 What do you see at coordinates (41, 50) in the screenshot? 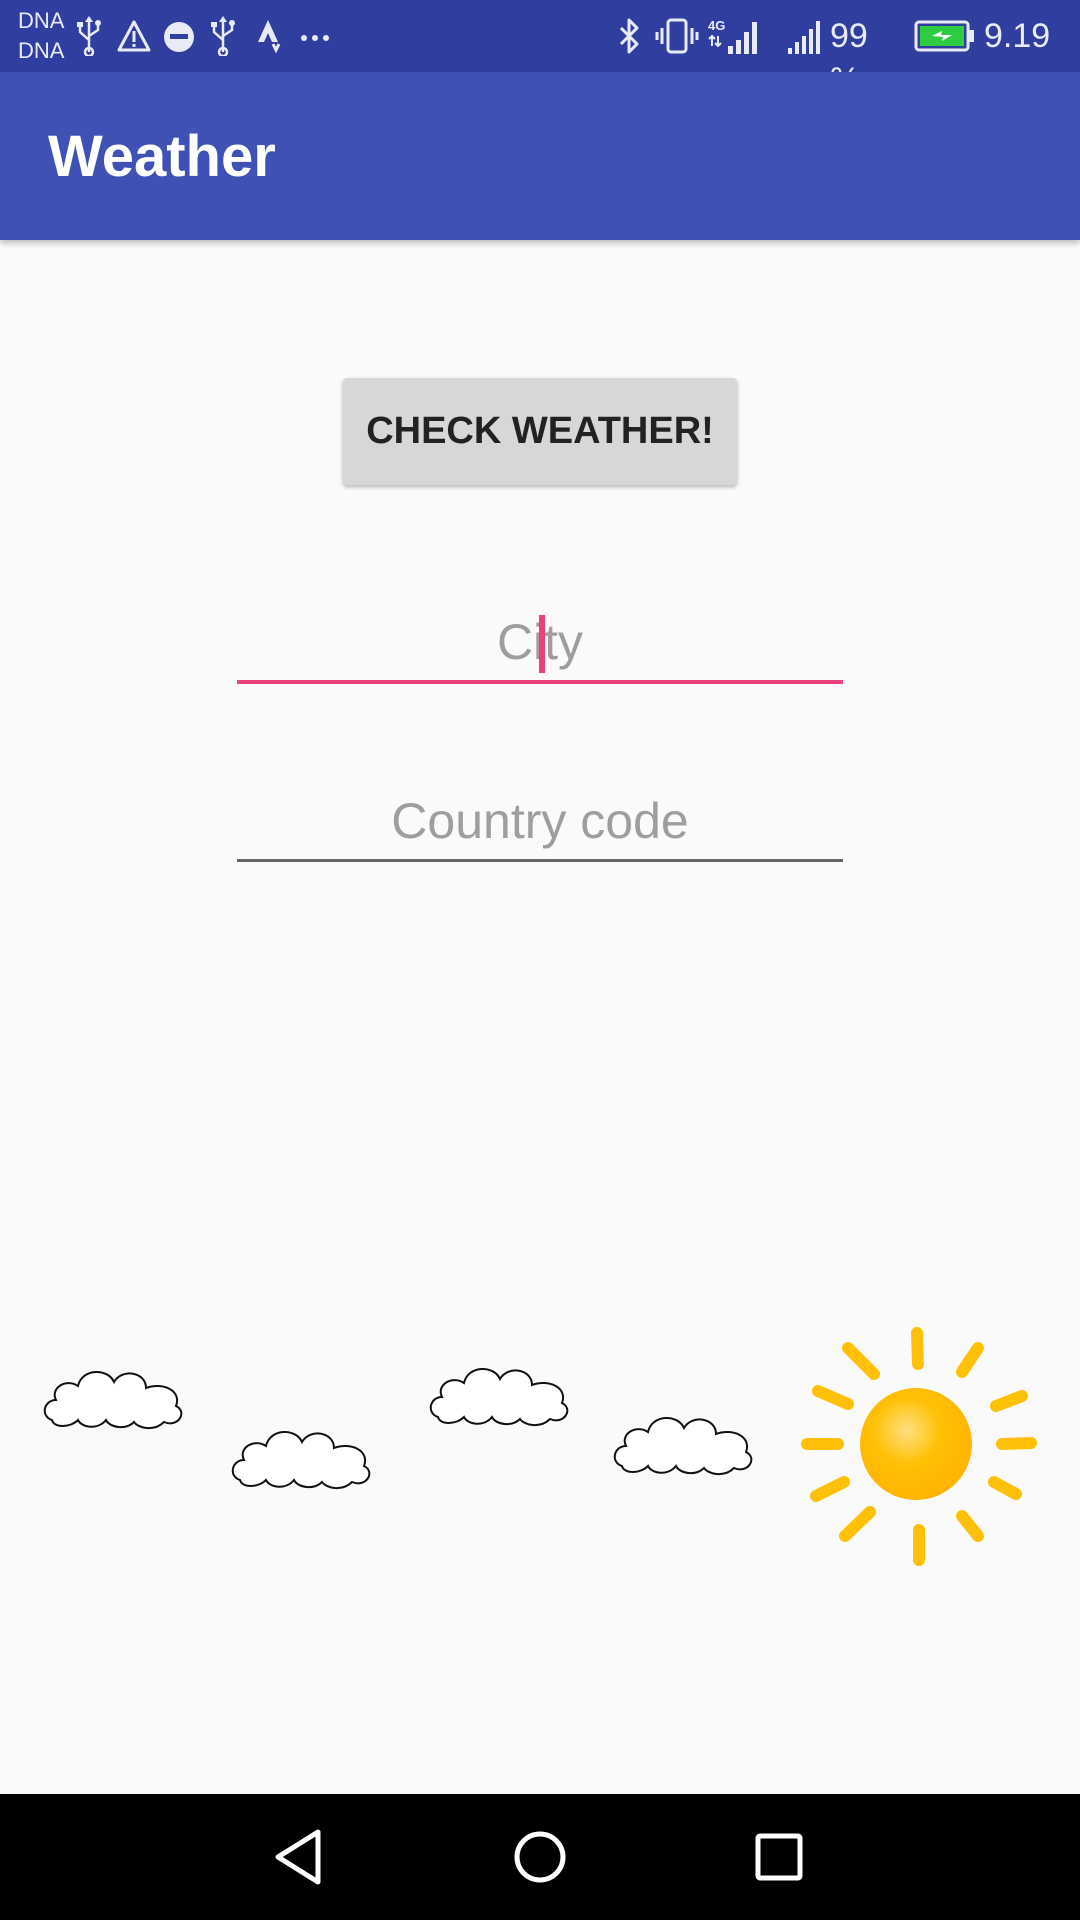
I see `carrier-line-2: DNA` at bounding box center [41, 50].